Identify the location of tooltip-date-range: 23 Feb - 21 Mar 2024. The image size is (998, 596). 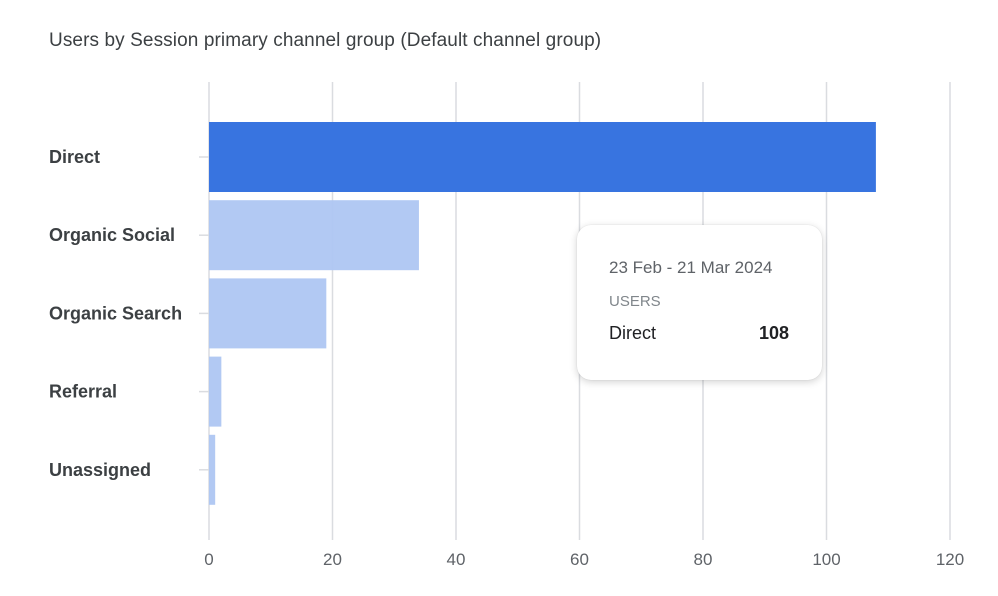
(691, 267).